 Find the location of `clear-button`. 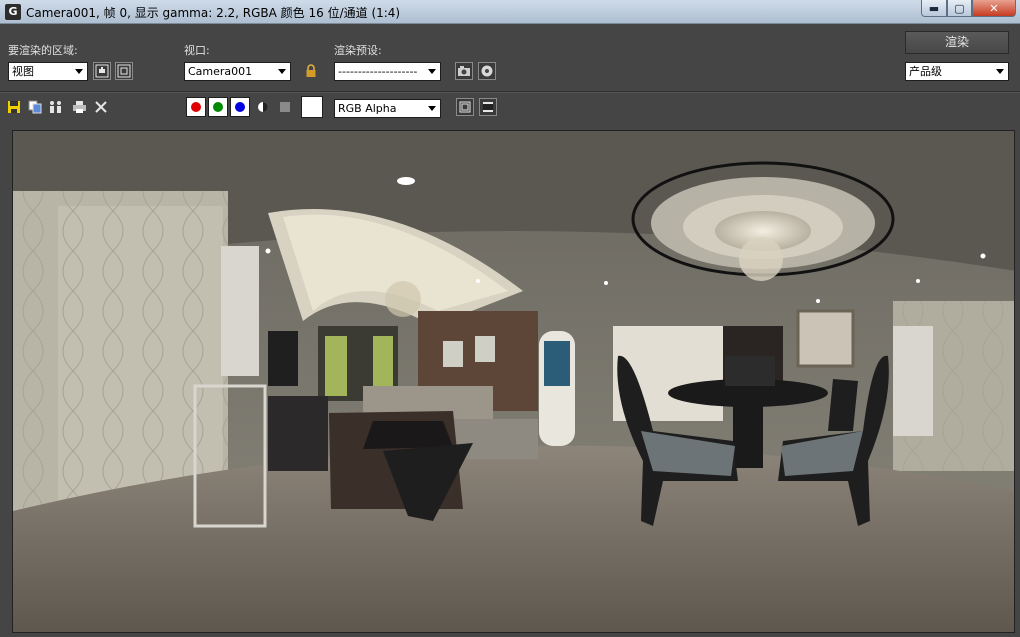

clear-button is located at coordinates (101, 107).